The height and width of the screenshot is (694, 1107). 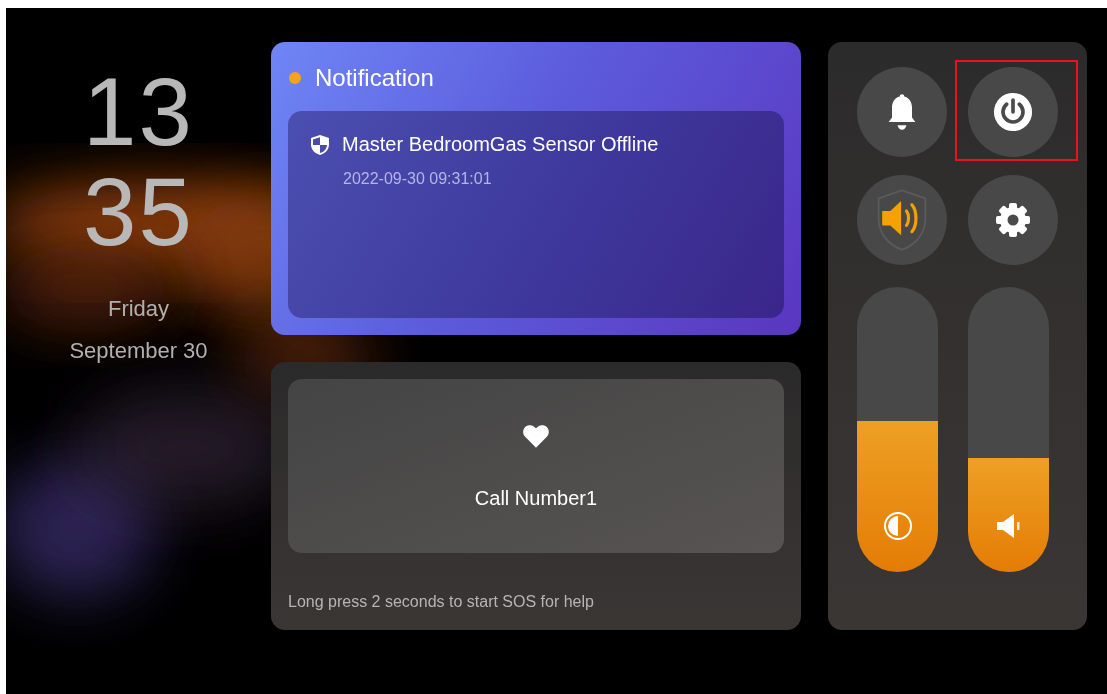 I want to click on brightness-icon, so click(x=898, y=526).